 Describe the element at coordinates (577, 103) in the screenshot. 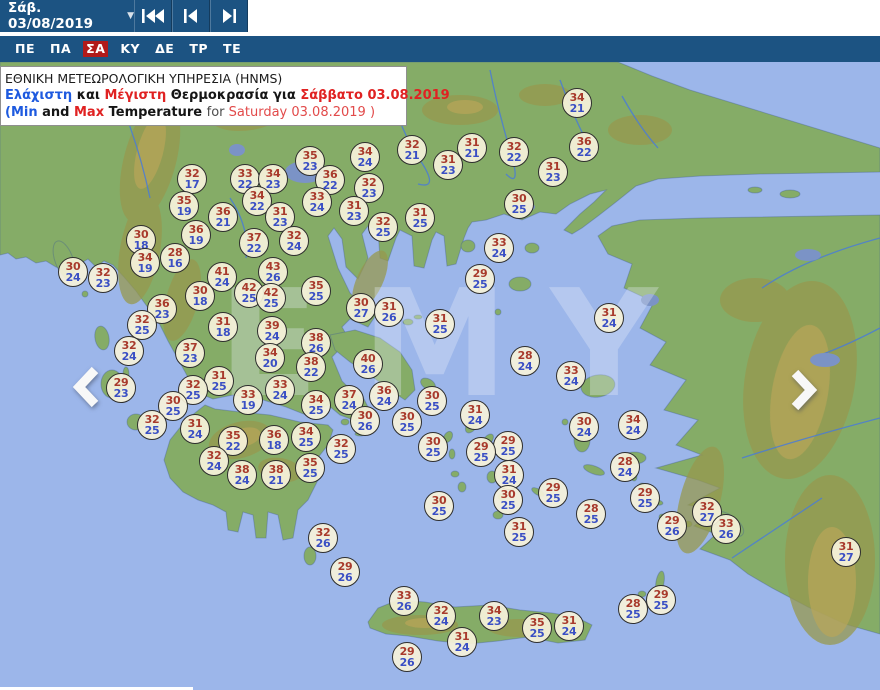

I see `station-temperature-badge: 34 21` at that location.